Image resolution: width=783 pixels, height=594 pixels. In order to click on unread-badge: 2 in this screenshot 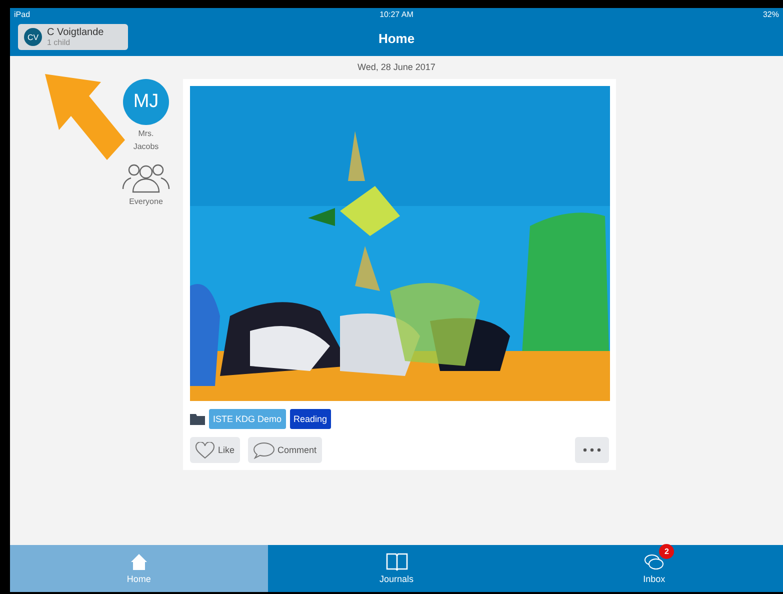, I will do `click(666, 551)`.